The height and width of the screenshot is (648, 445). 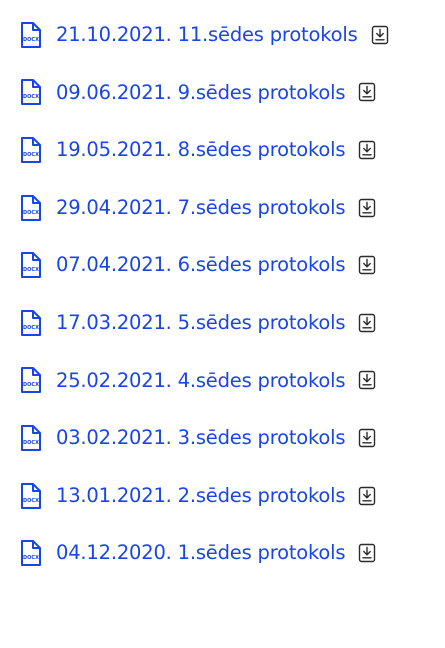 What do you see at coordinates (216, 265) in the screenshot?
I see `document-link: 07.04.2021. 6.sēdes protokols` at bounding box center [216, 265].